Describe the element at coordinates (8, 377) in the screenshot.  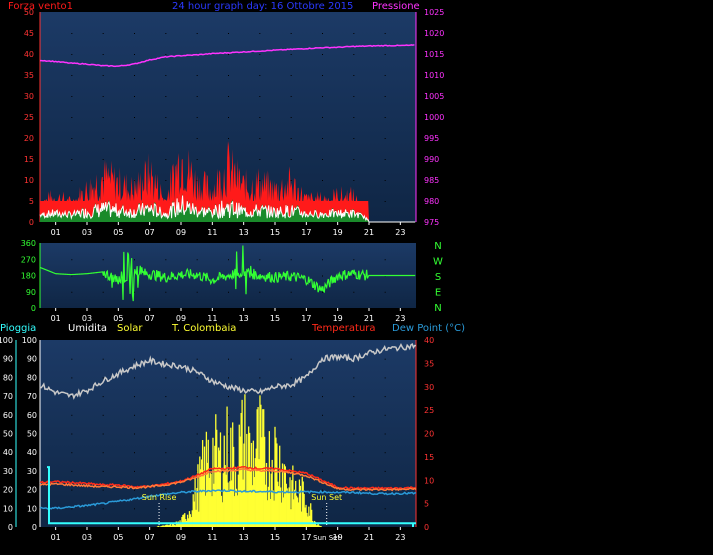
I see `rain-tick-label: 80` at that location.